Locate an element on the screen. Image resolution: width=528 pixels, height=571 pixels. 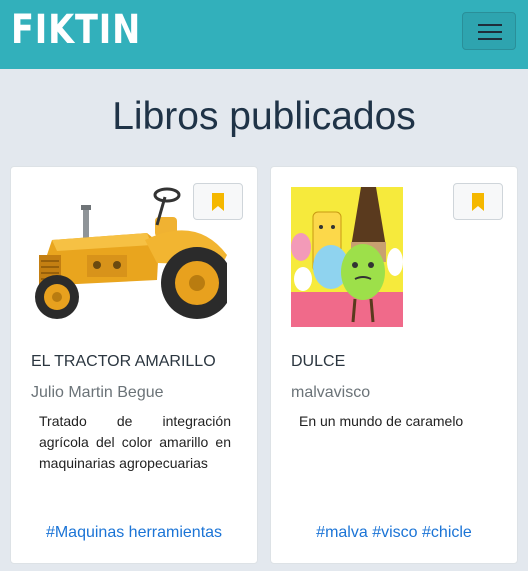
tag-link: #visco is located at coordinates (394, 532).